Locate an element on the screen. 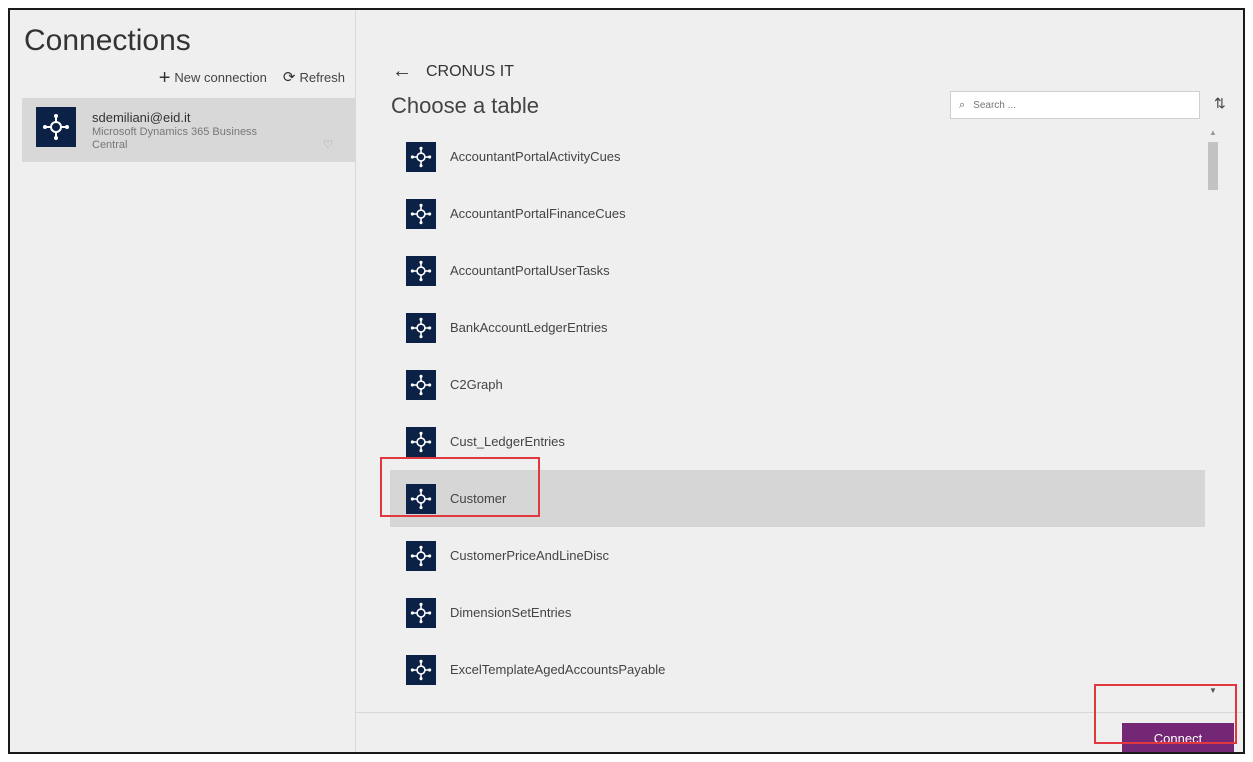 This screenshot has height=762, width=1253. scroll-up-icon: ▲ is located at coordinates (1213, 132).